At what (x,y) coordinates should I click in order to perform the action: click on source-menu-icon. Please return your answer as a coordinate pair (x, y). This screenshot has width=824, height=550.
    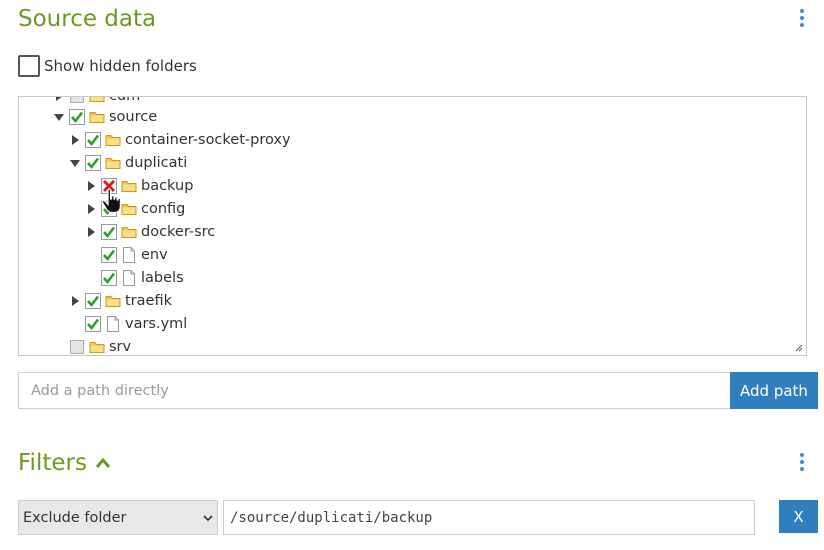
    Looking at the image, I should click on (802, 20).